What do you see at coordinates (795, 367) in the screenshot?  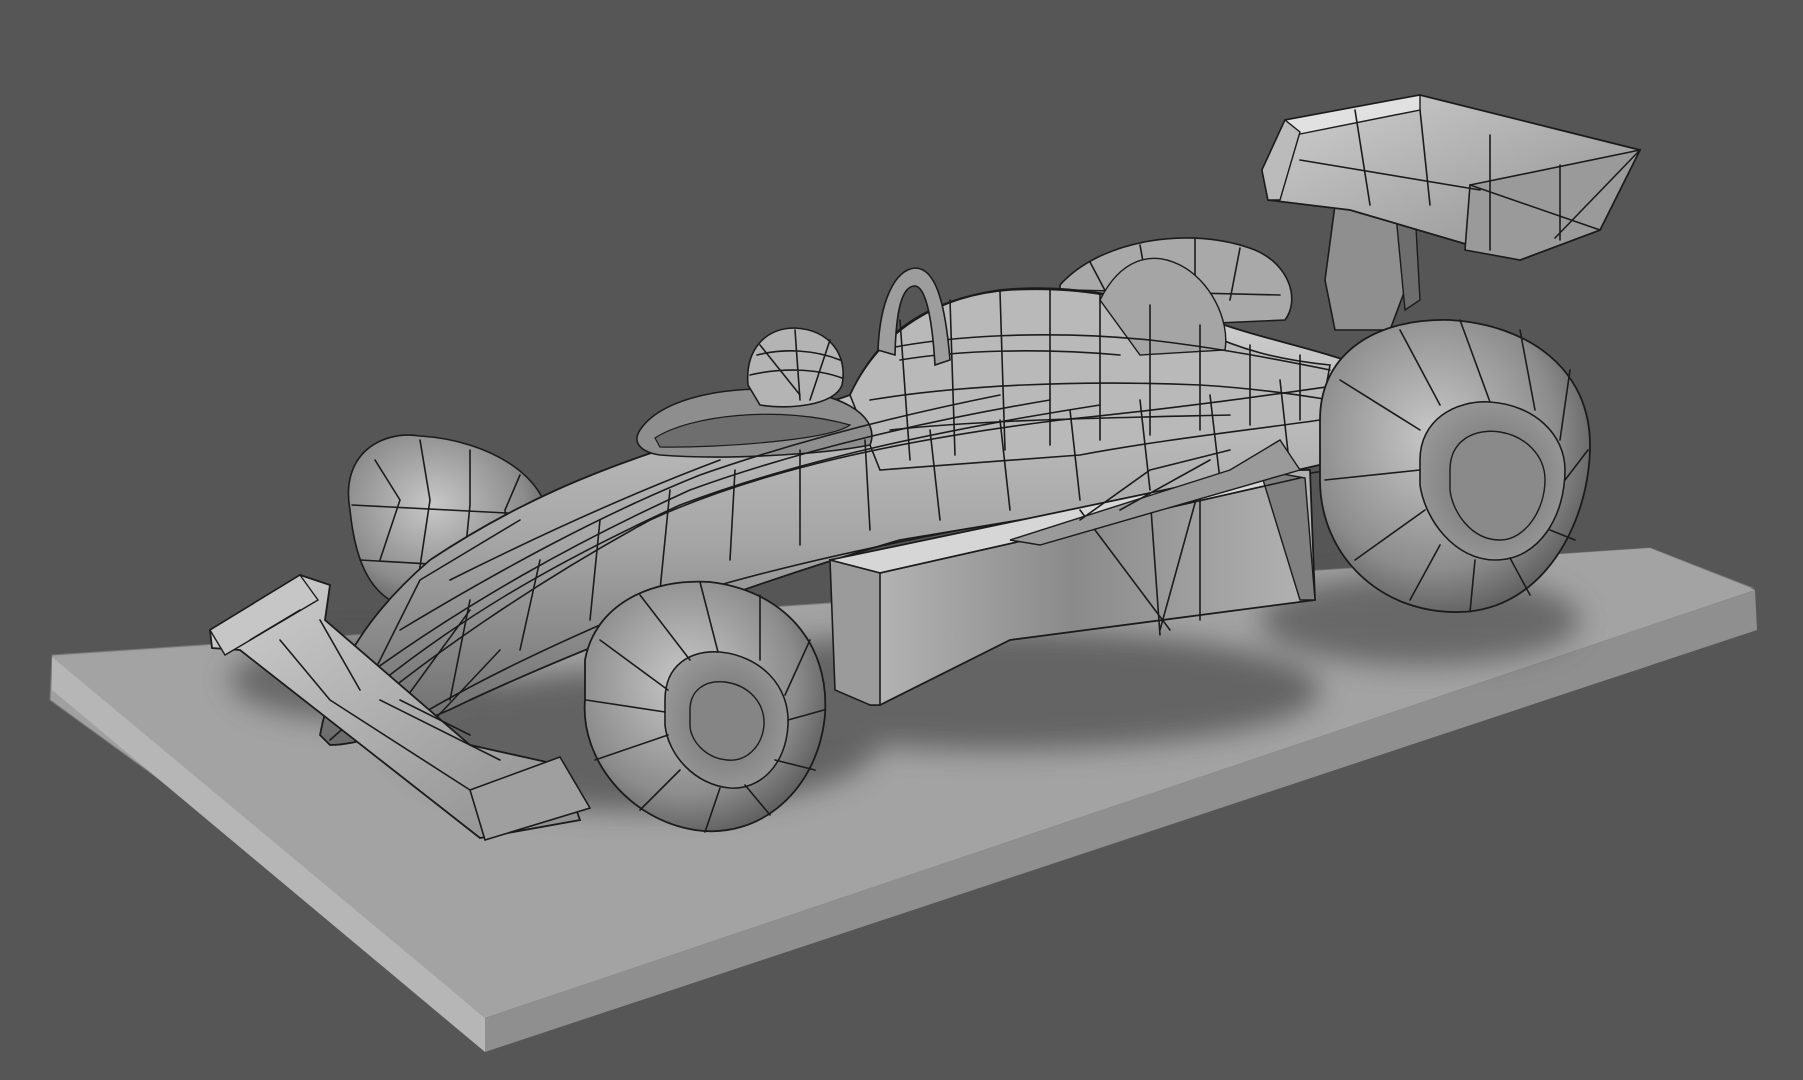 I see `driver-helmet` at bounding box center [795, 367].